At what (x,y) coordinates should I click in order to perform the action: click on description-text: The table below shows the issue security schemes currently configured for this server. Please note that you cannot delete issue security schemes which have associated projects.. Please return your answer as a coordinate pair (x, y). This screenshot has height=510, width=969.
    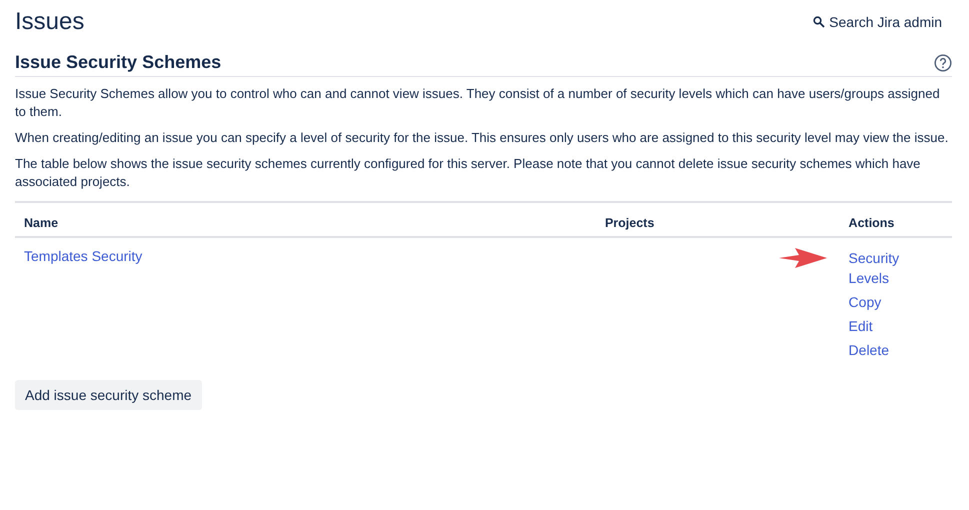
    Looking at the image, I should click on (468, 173).